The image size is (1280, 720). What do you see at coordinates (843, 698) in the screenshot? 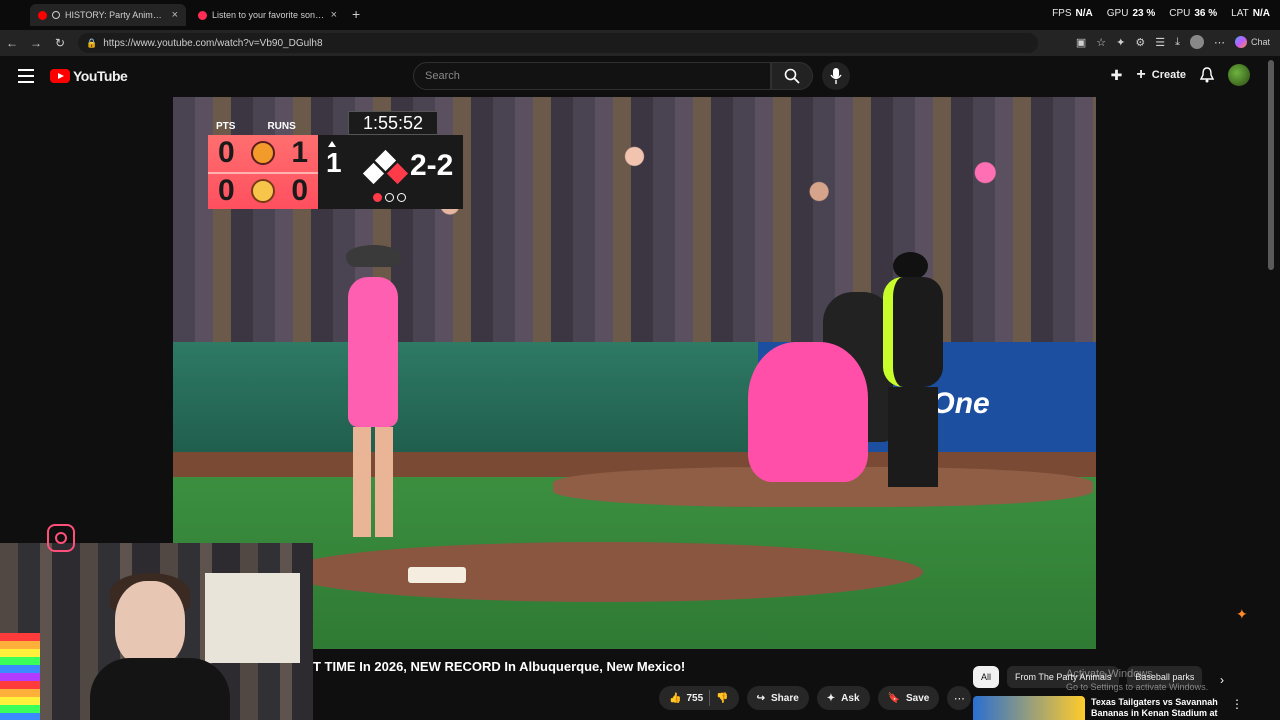
I see `ask-button: ✦ Ask` at bounding box center [843, 698].